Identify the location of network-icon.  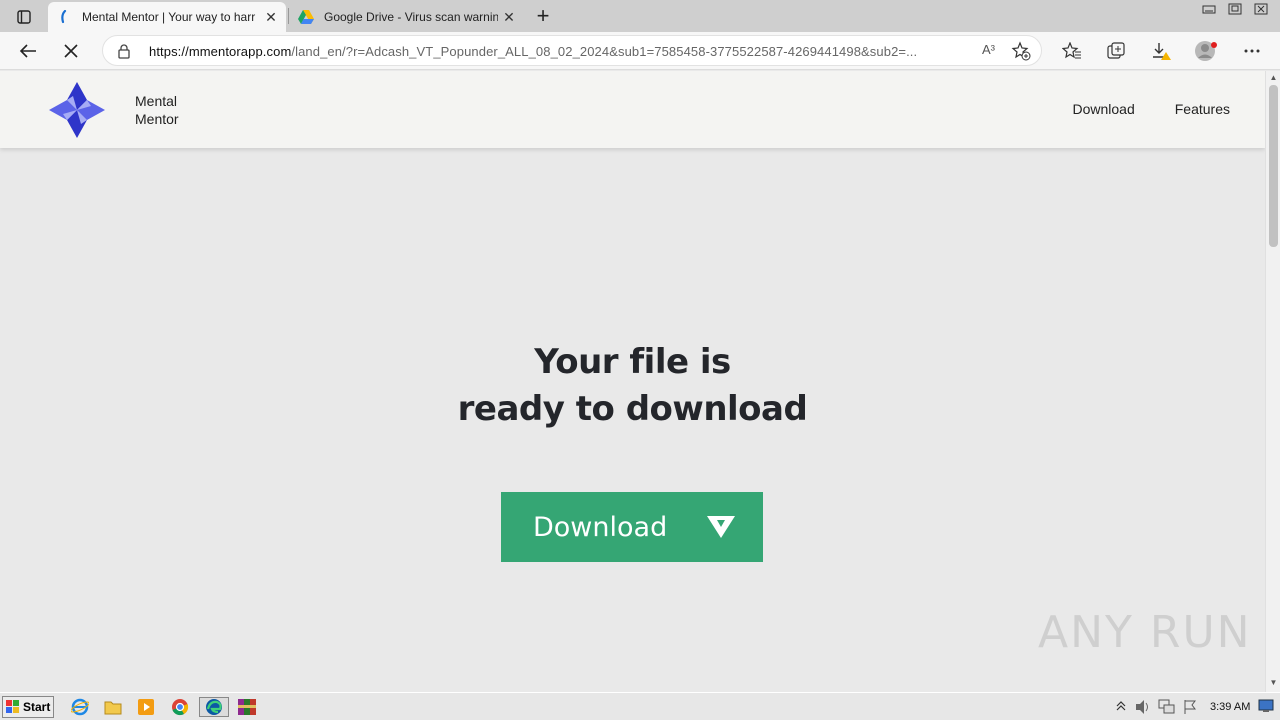
(1167, 708).